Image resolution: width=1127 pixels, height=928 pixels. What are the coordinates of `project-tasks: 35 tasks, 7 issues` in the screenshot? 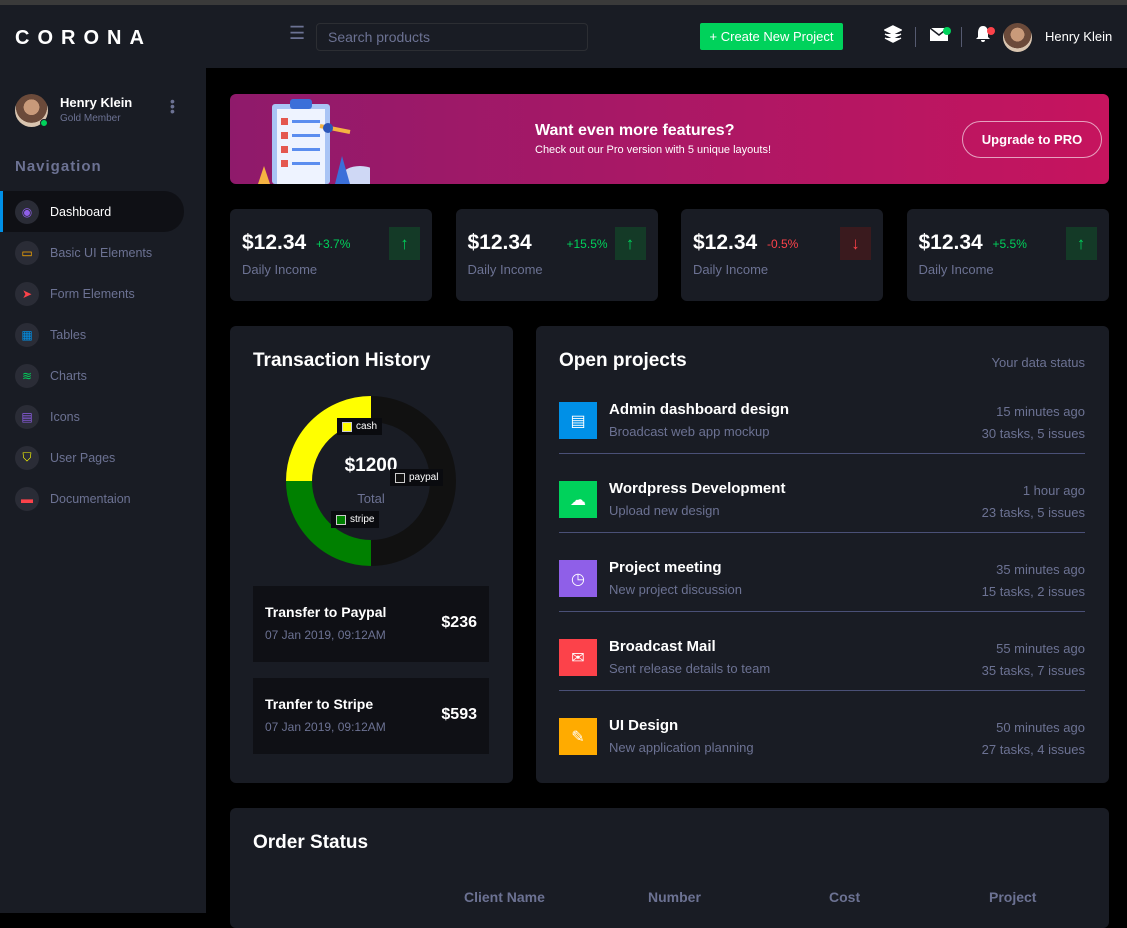 It's located at (1033, 670).